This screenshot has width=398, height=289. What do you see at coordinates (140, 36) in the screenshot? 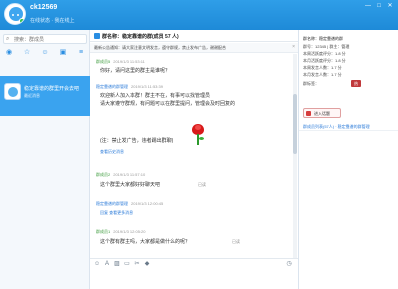
I see `chat-title: 群名称：稳定靠谱的群(成员 57 人)` at bounding box center [140, 36].